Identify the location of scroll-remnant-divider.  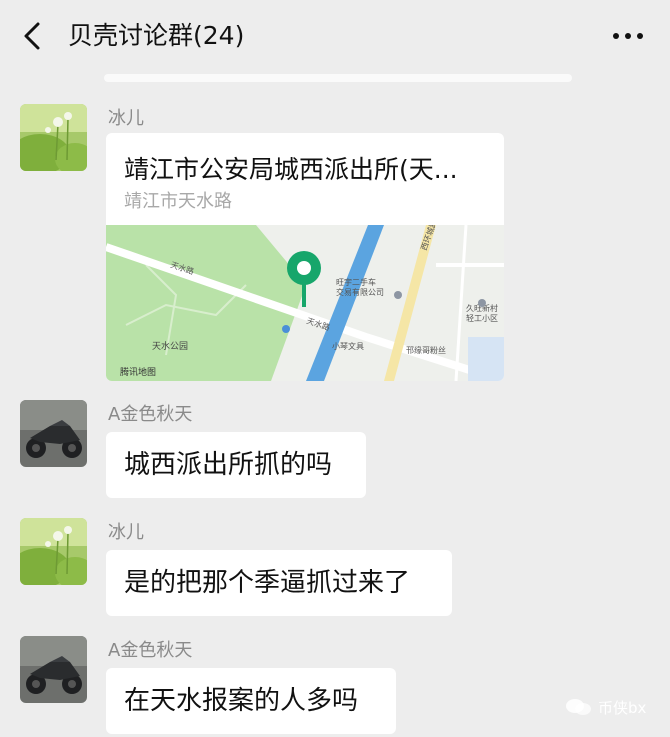
(338, 78).